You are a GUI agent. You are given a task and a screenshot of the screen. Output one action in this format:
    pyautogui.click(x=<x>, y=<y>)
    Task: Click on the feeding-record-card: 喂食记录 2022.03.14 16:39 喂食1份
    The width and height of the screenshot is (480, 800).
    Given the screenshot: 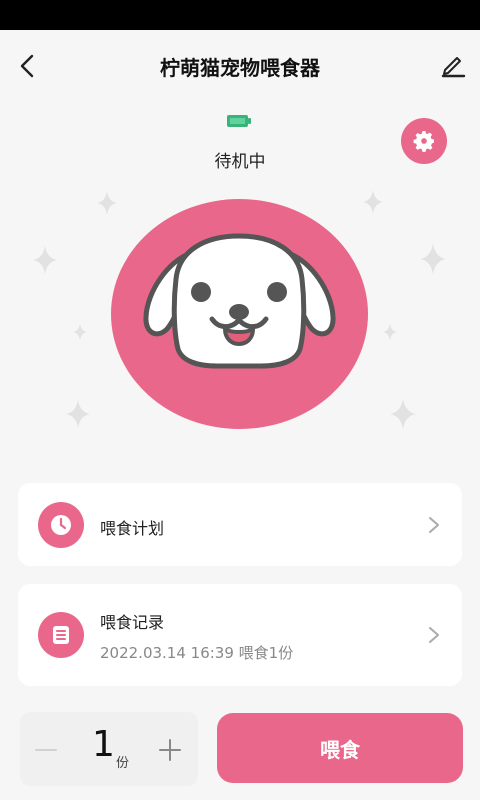 What is the action you would take?
    pyautogui.click(x=240, y=635)
    